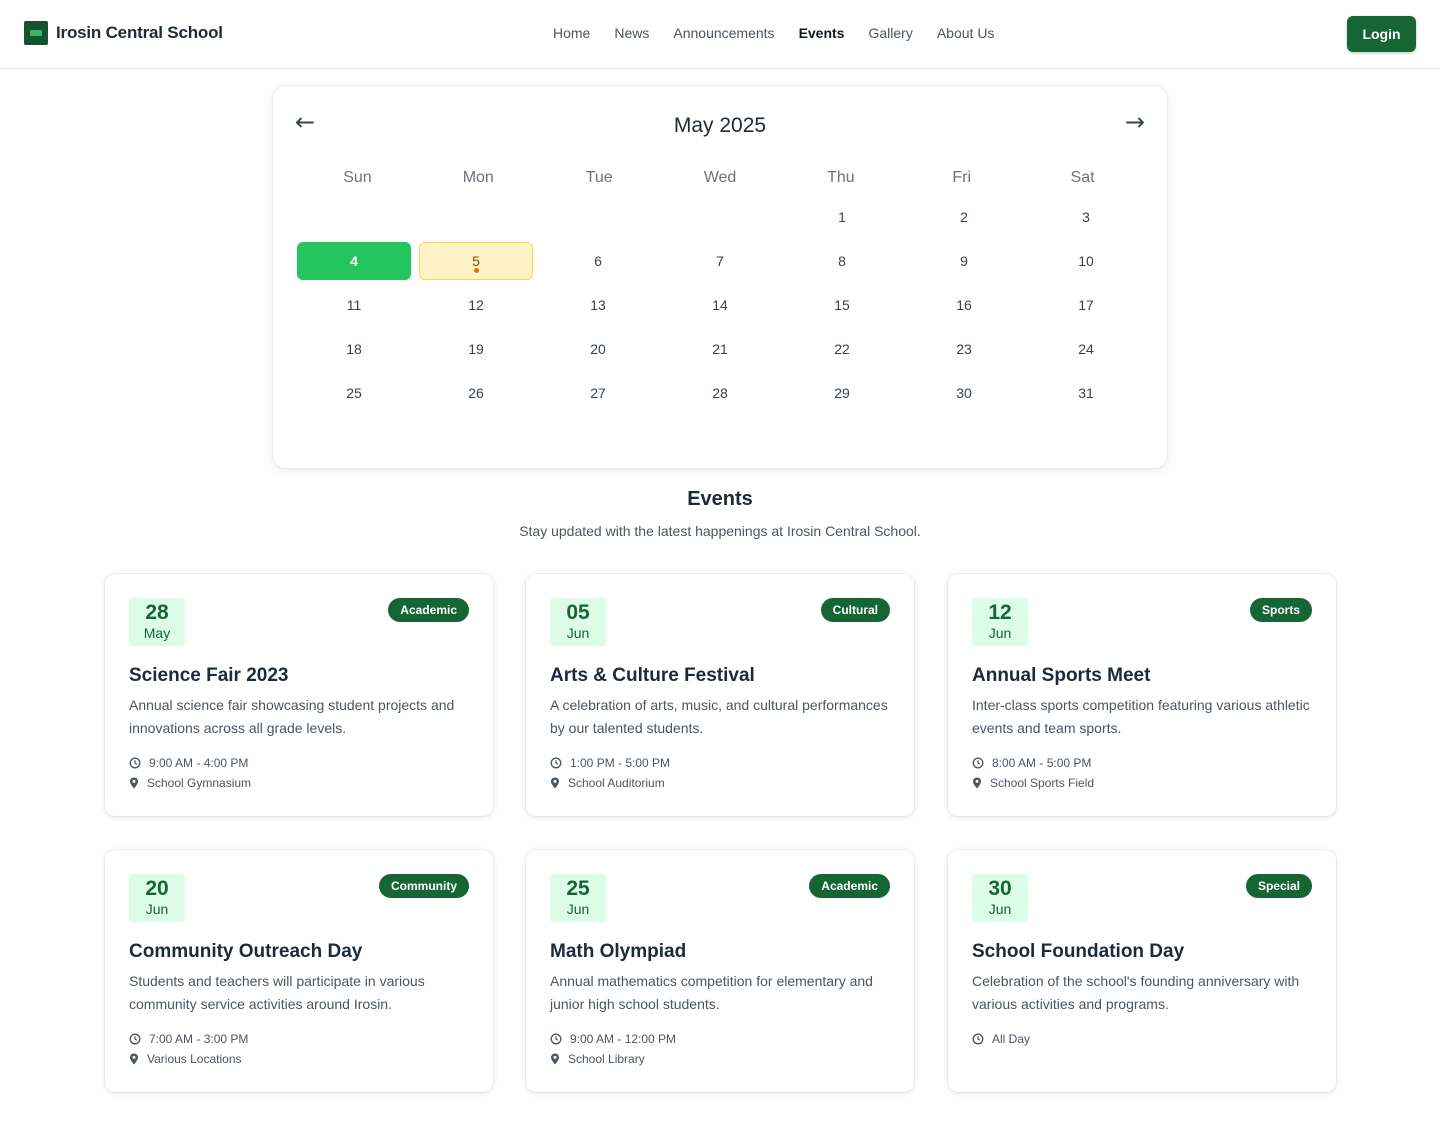 This screenshot has width=1440, height=1140. I want to click on brand-name: Irosin Central School, so click(139, 32).